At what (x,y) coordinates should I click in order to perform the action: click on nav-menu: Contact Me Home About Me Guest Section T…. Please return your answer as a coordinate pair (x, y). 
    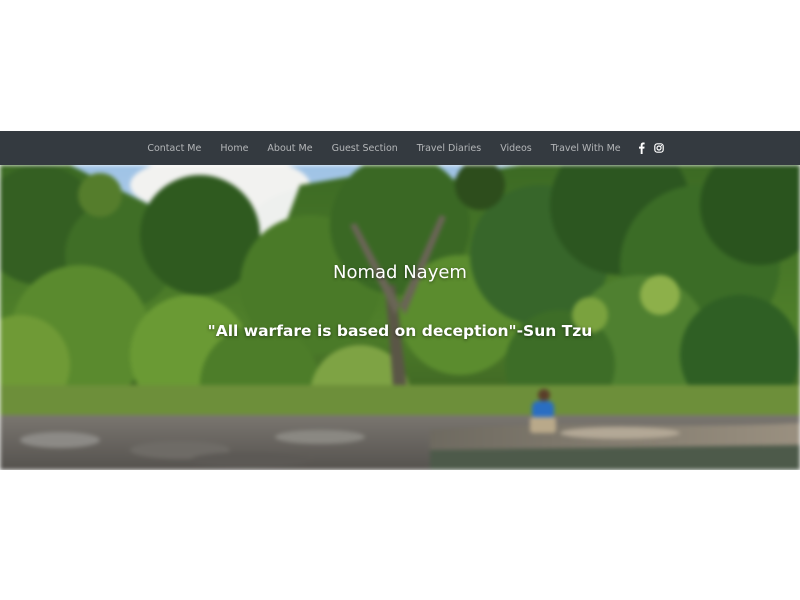
    Looking at the image, I should click on (384, 148).